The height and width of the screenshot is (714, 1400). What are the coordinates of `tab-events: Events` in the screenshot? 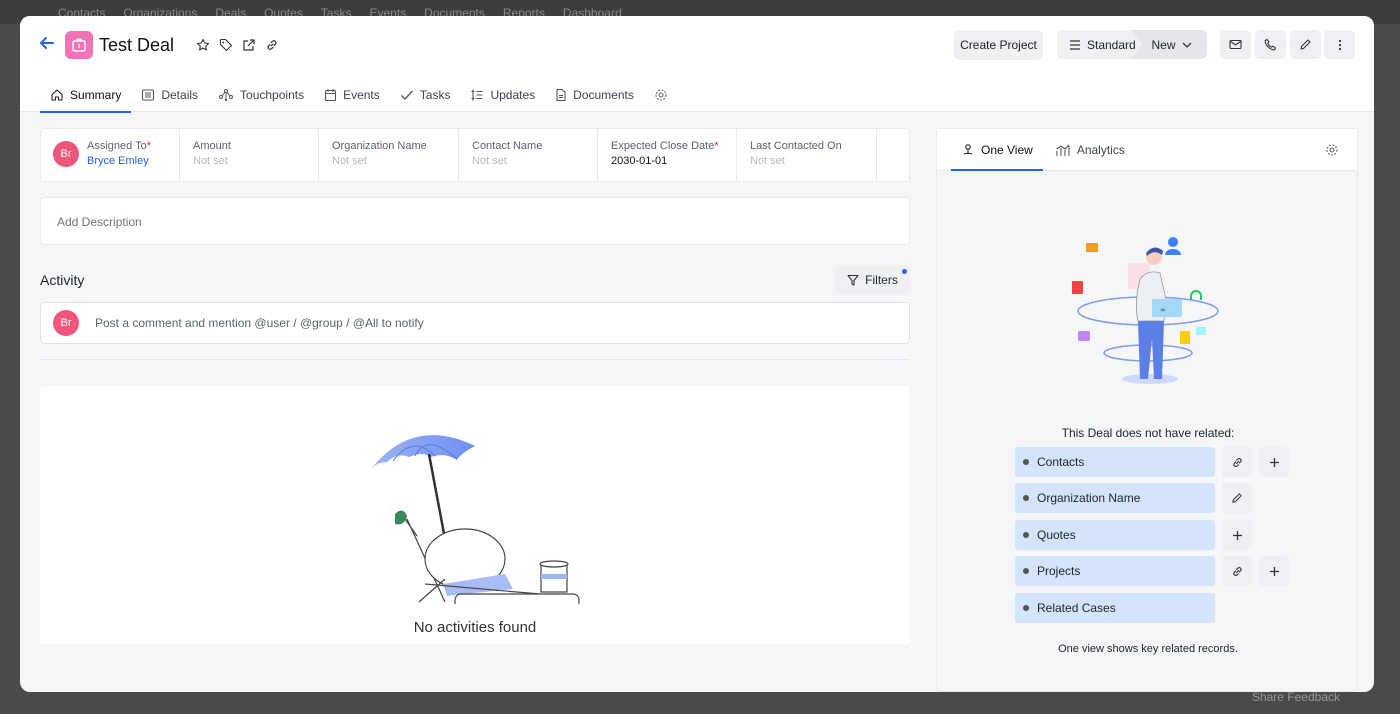 It's located at (352, 95).